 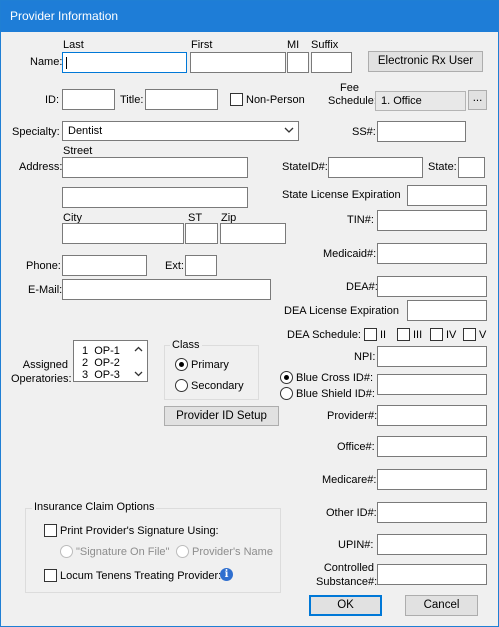 I want to click on first-column-label: First, so click(x=202, y=45).